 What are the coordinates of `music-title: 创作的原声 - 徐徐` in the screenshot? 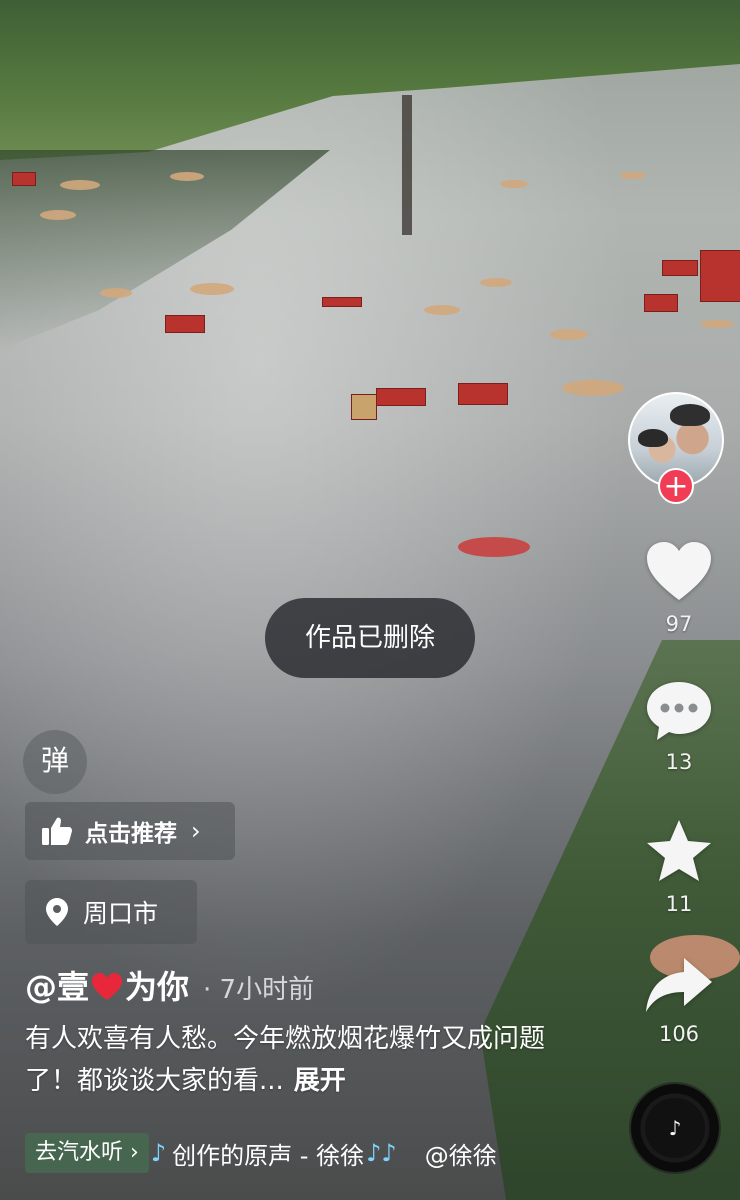 It's located at (268, 1155).